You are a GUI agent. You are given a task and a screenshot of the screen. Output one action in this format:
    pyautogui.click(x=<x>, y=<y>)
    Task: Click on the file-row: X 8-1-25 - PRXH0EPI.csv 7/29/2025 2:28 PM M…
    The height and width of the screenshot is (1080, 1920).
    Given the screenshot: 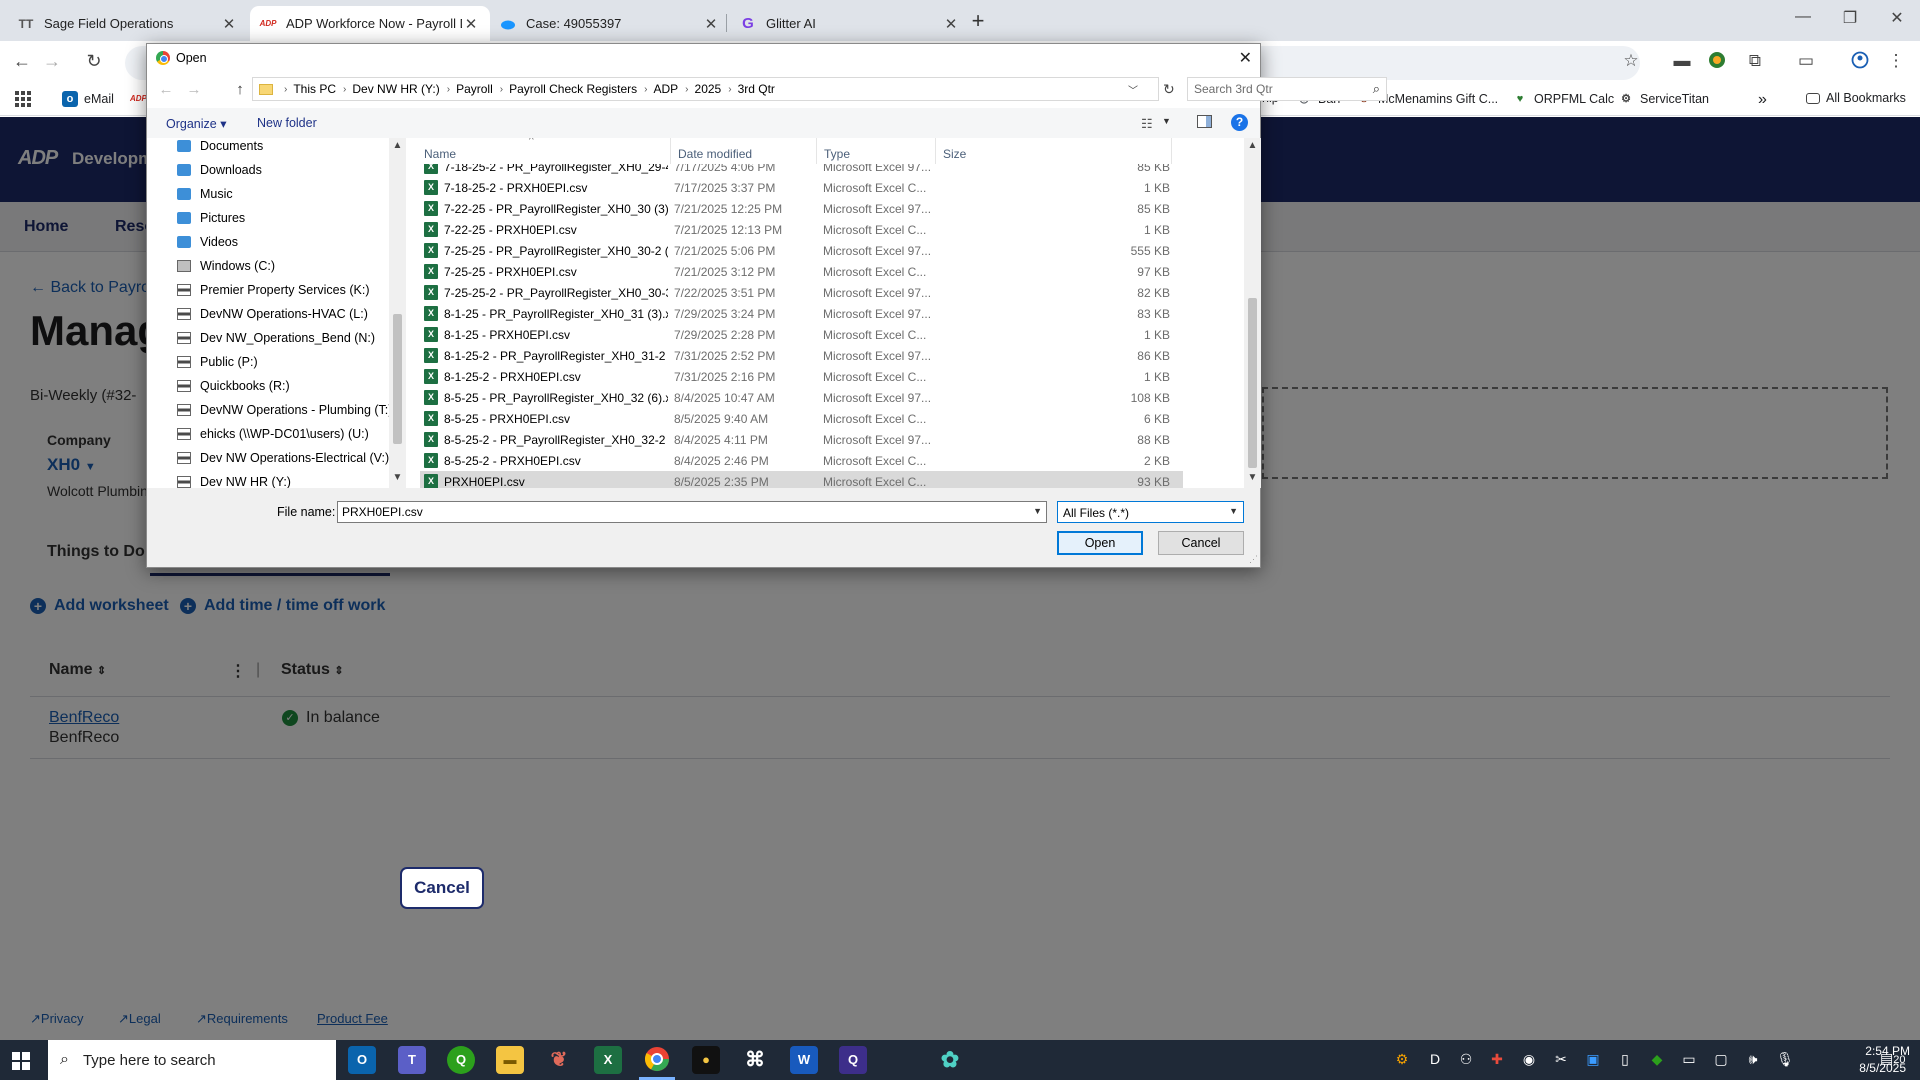 What is the action you would take?
    pyautogui.click(x=801, y=334)
    